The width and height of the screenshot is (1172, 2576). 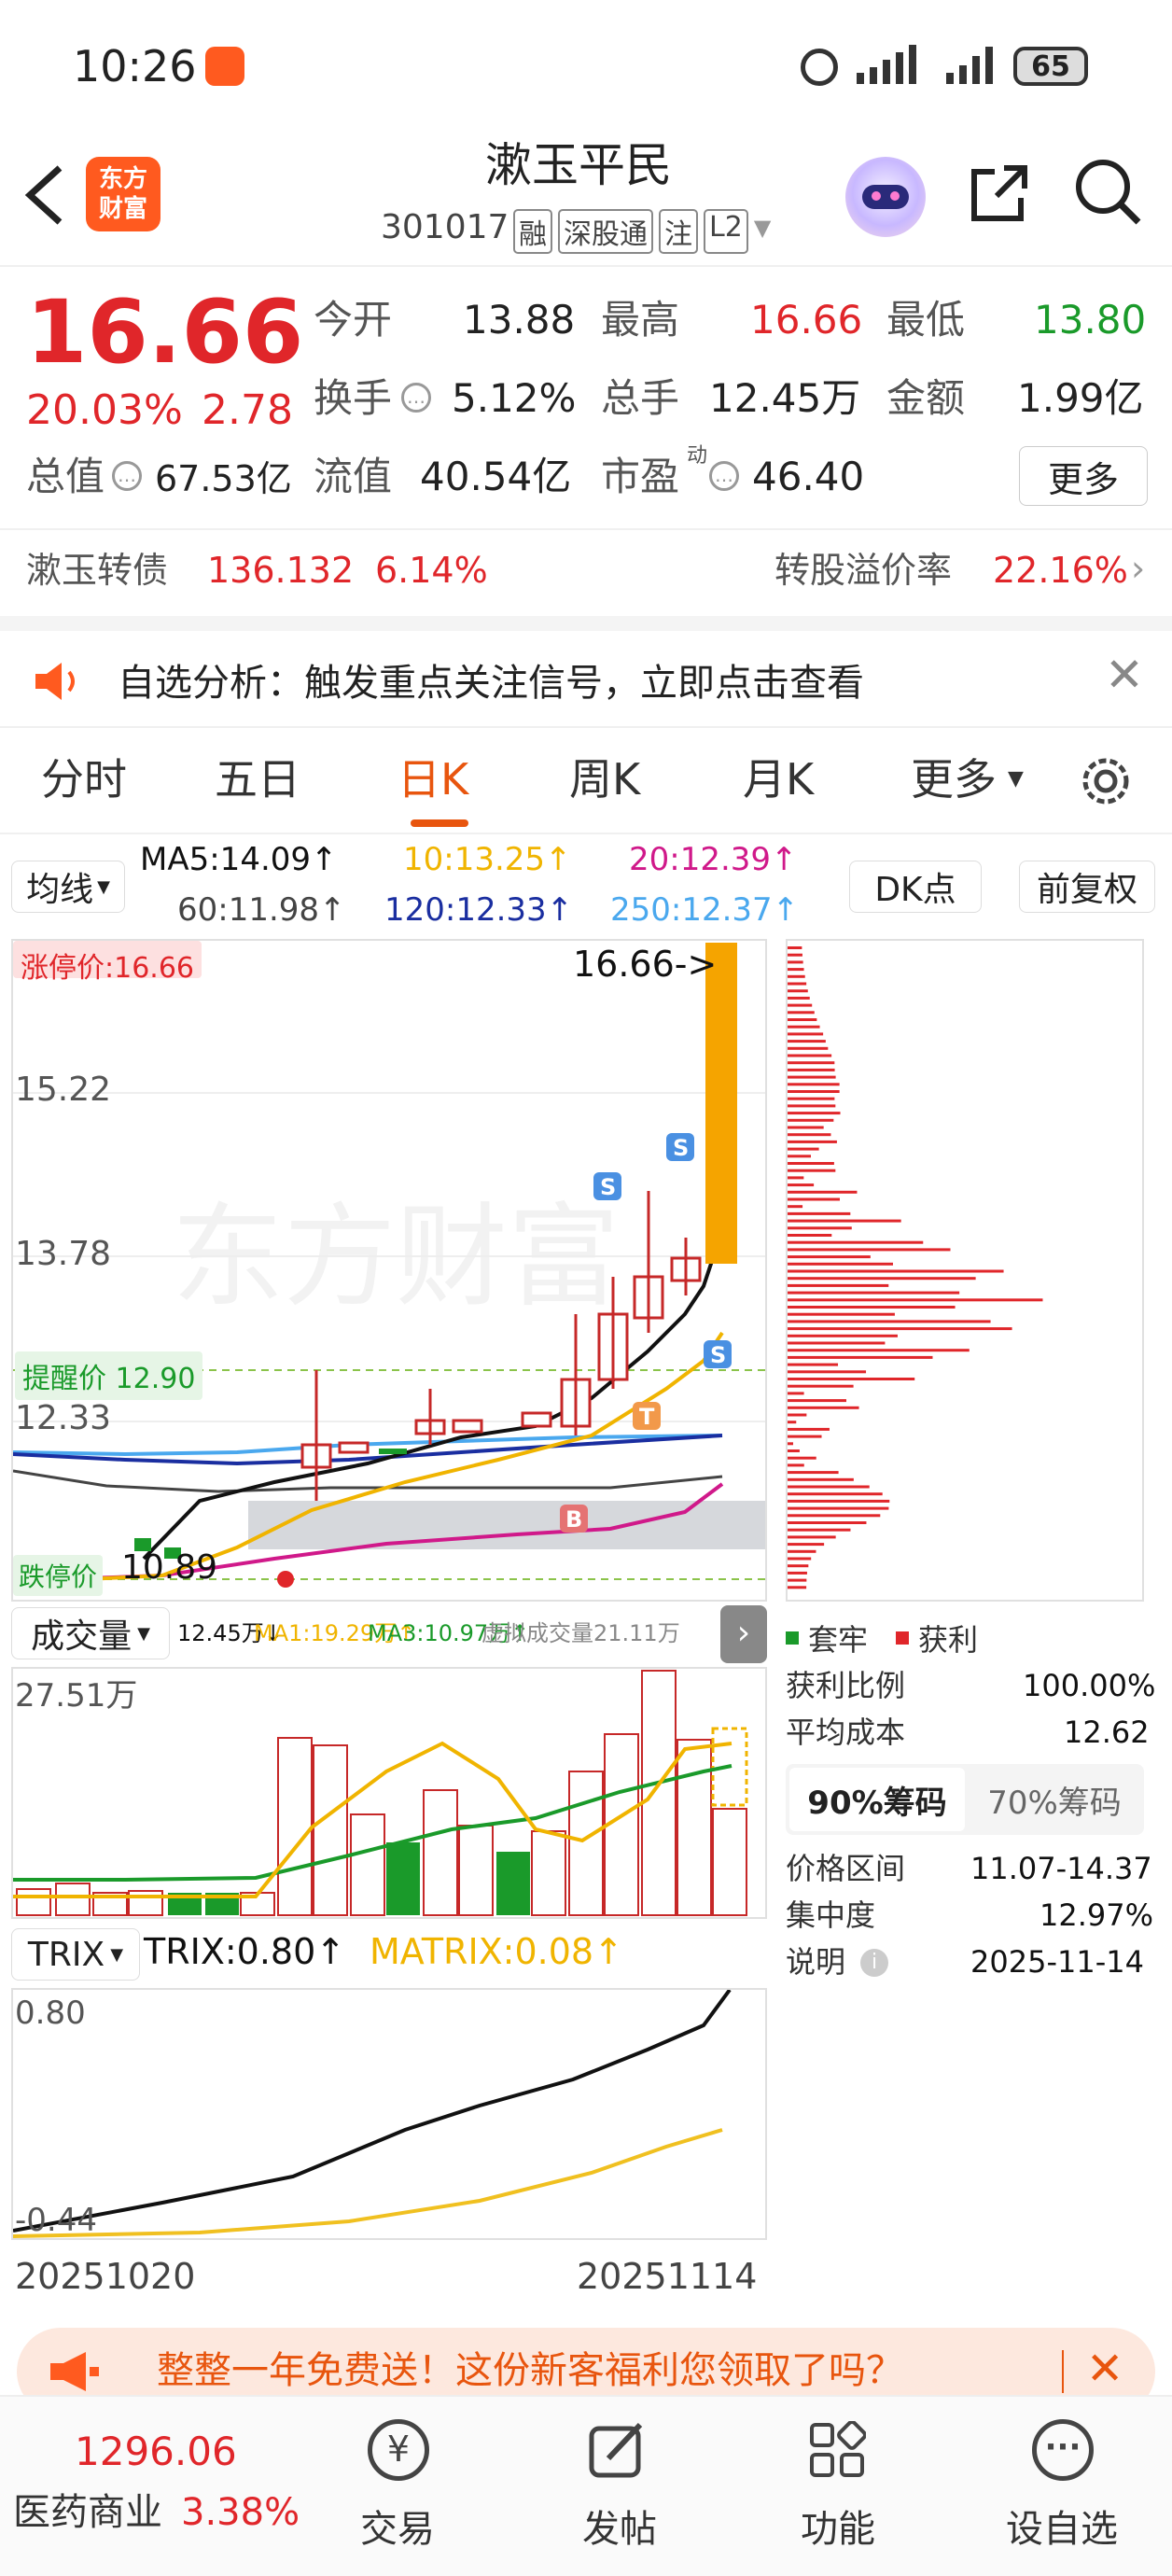 What do you see at coordinates (838, 2490) in the screenshot?
I see `nav-functions: 功能` at bounding box center [838, 2490].